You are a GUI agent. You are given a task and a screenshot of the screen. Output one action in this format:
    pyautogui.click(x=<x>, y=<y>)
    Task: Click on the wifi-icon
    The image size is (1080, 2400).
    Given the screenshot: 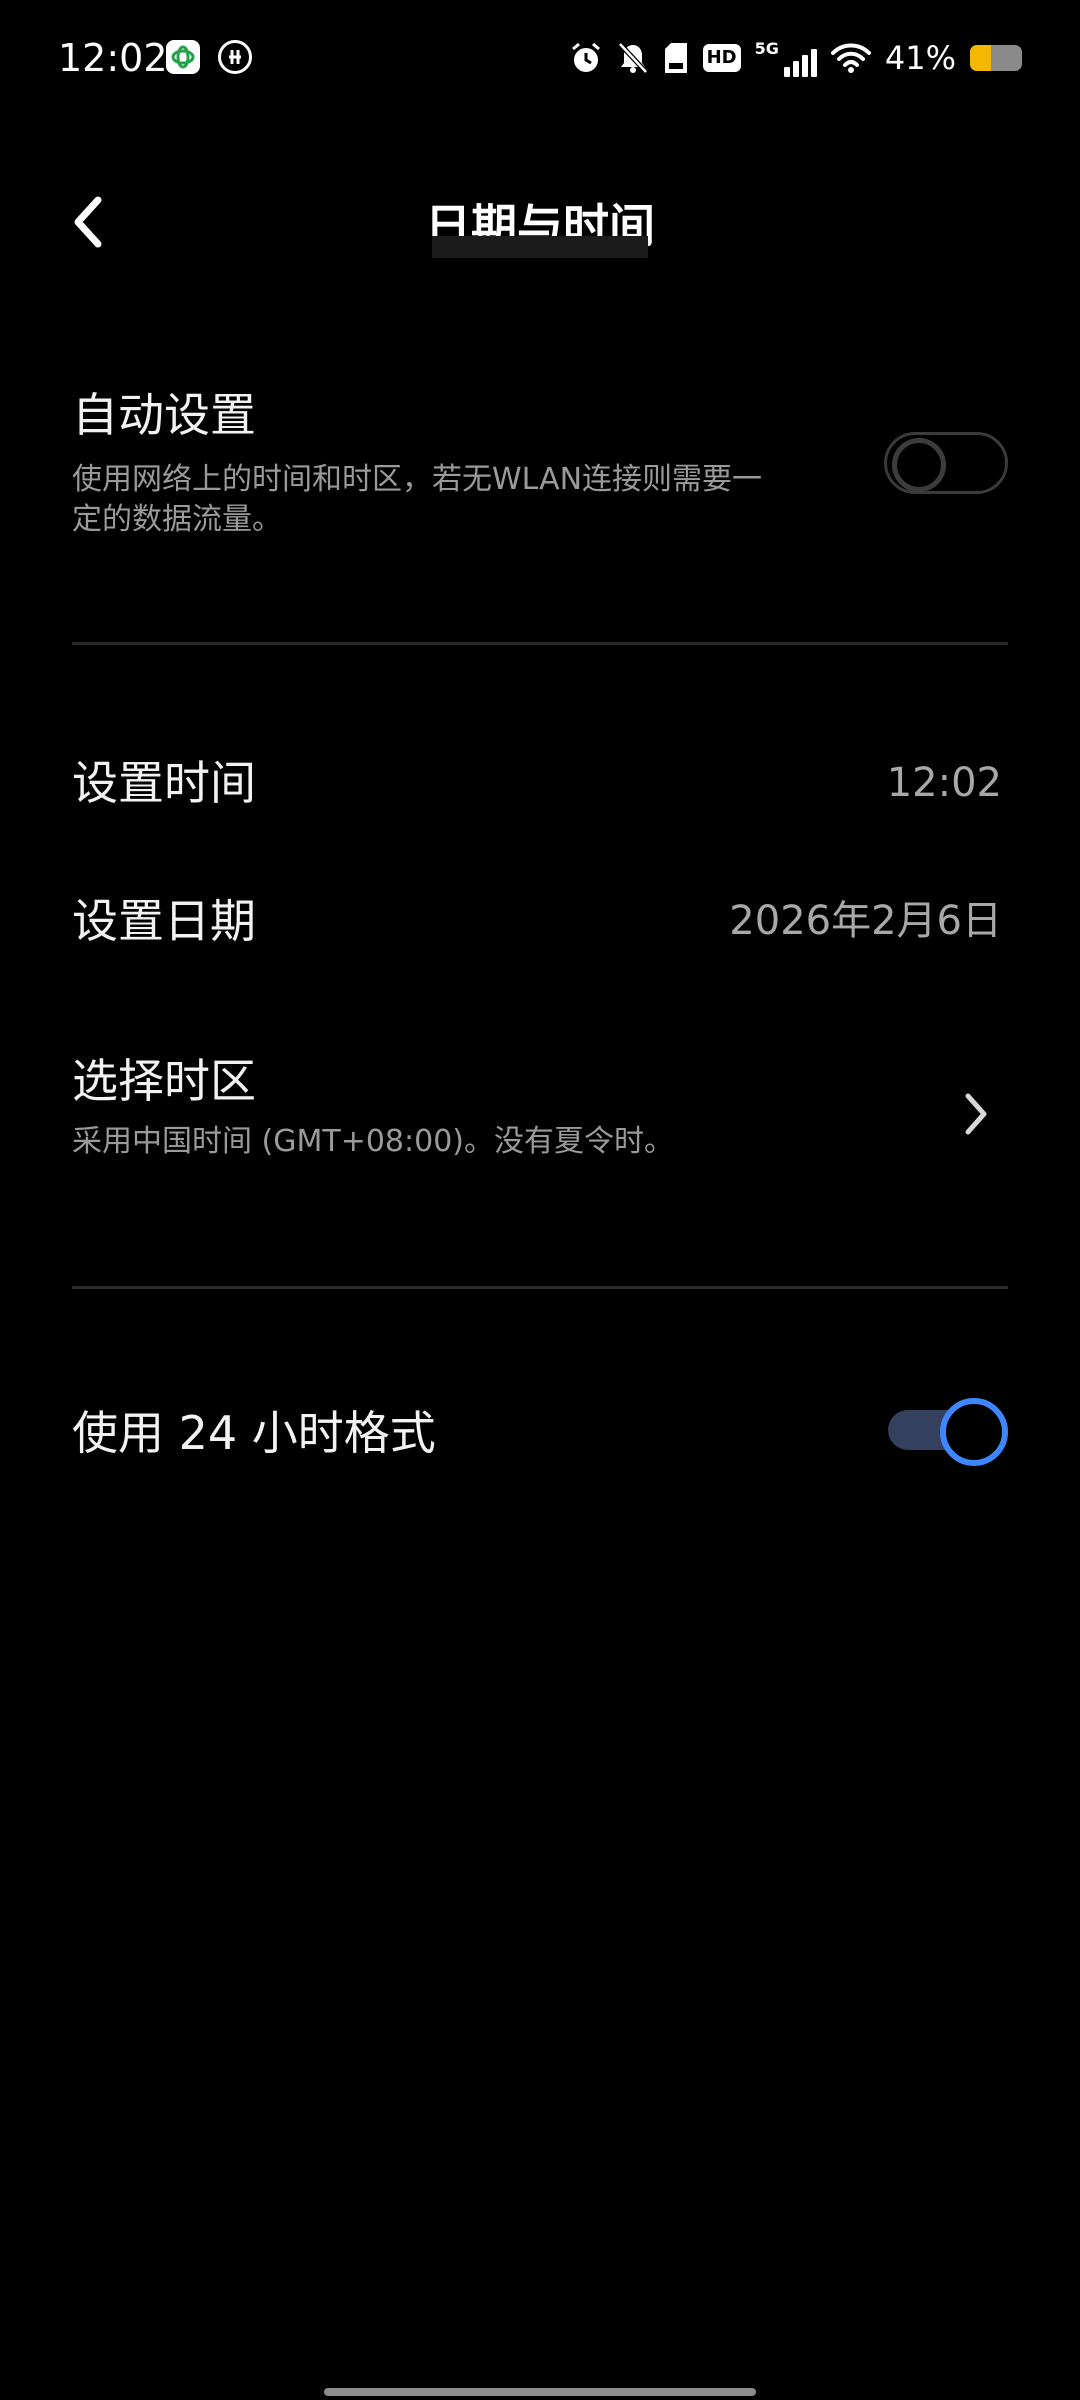 What is the action you would take?
    pyautogui.click(x=850, y=58)
    